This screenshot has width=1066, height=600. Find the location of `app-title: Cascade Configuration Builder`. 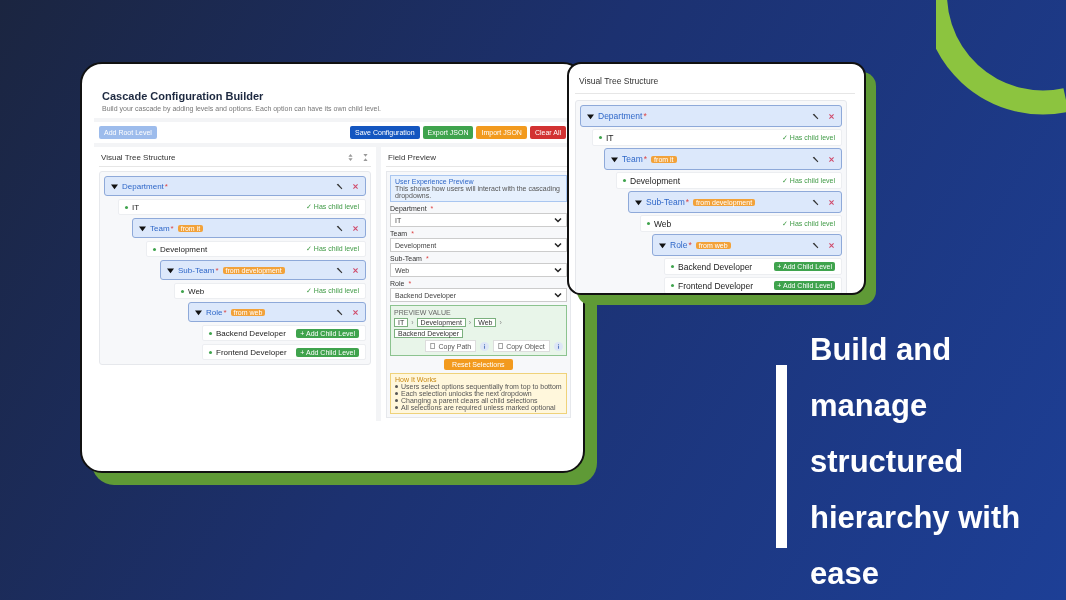

app-title: Cascade Configuration Builder is located at coordinates (183, 96).